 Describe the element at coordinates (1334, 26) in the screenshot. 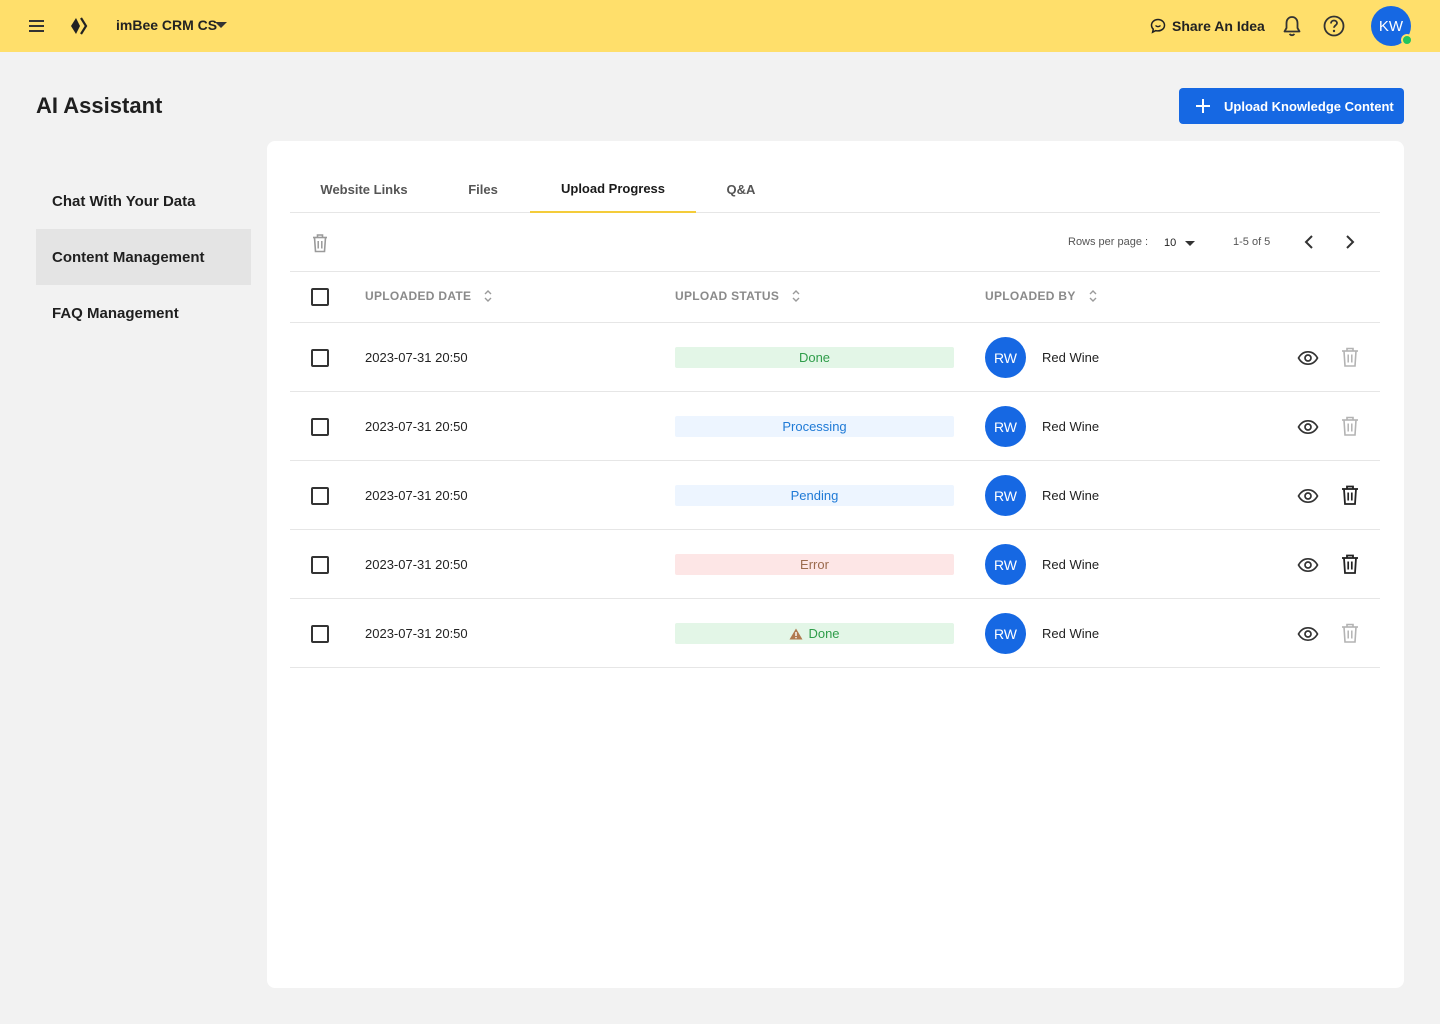

I see `help-icon` at that location.